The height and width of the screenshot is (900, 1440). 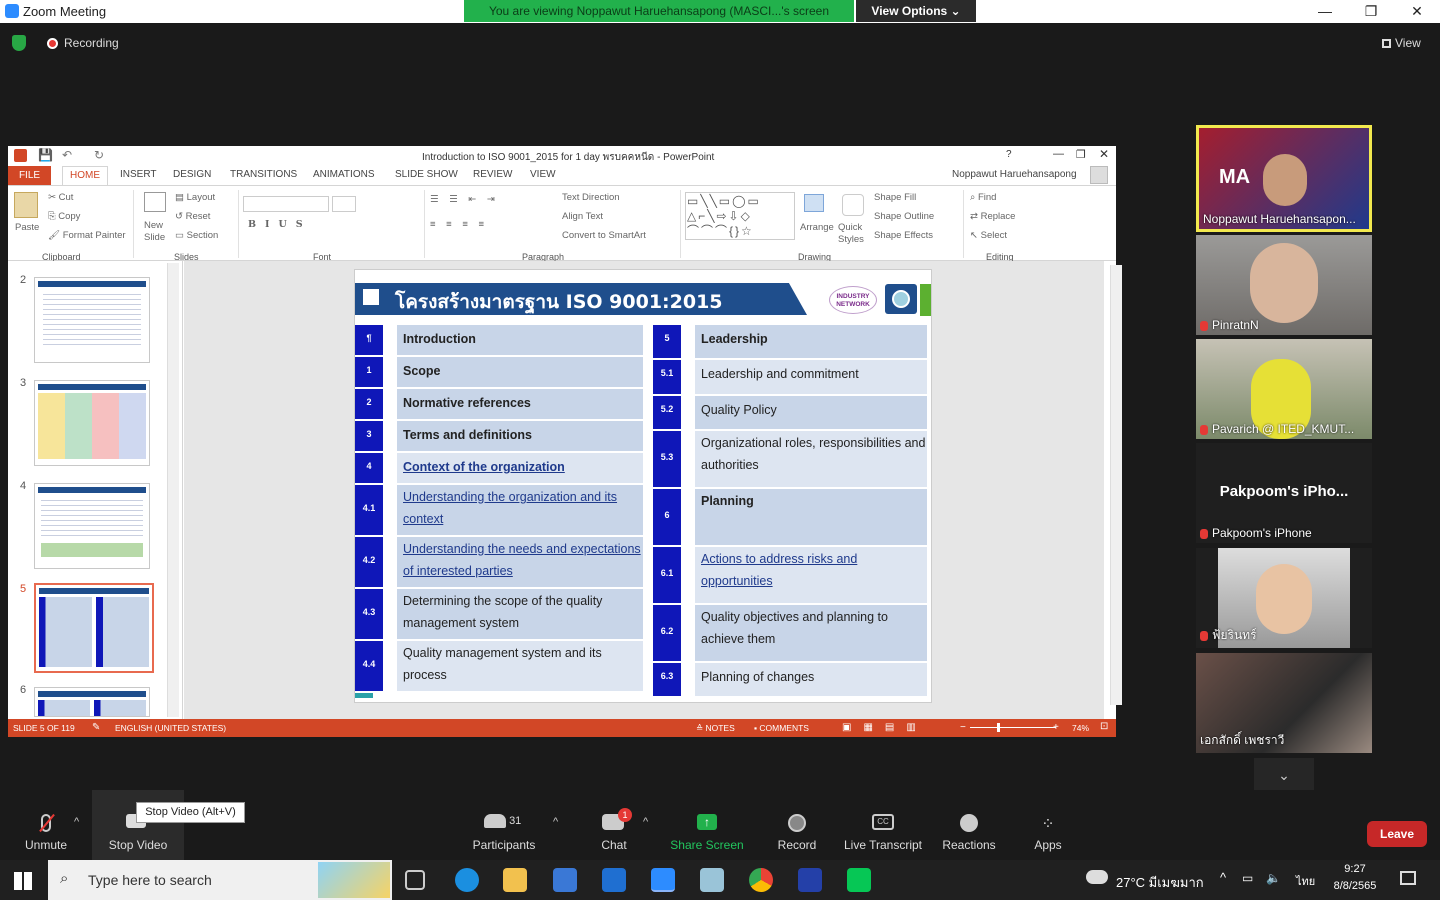 I want to click on notifications-icon, so click(x=1408, y=878).